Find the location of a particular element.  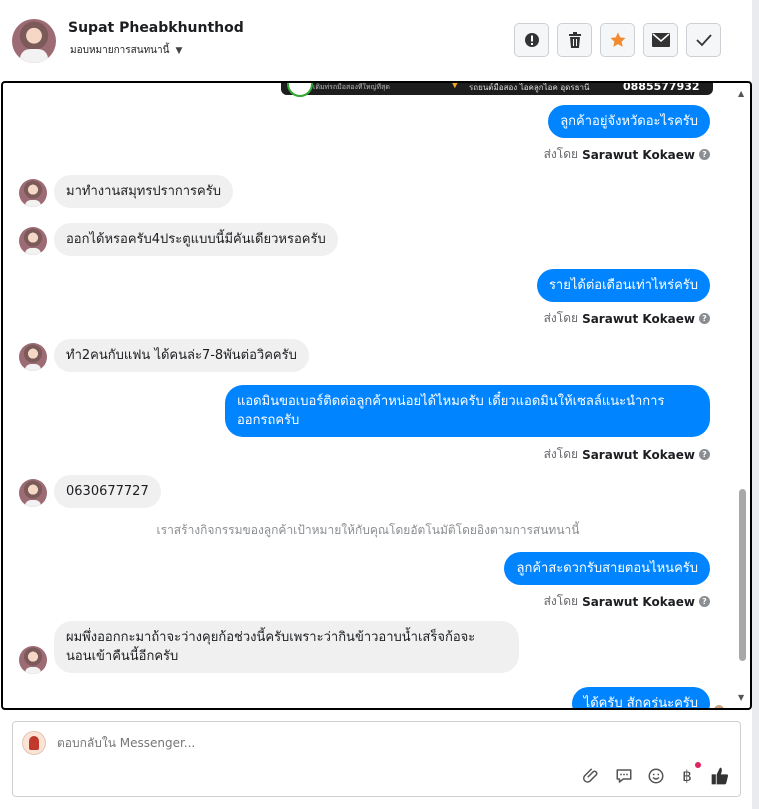

attach-icon is located at coordinates (590, 775).